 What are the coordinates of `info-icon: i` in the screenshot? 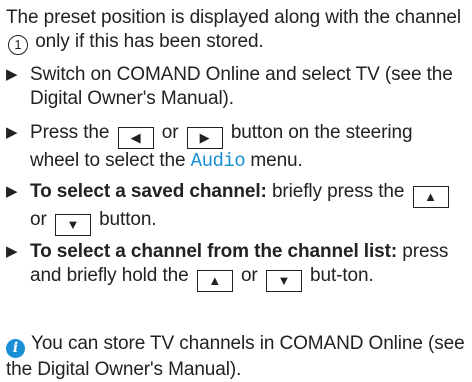 It's located at (15, 348).